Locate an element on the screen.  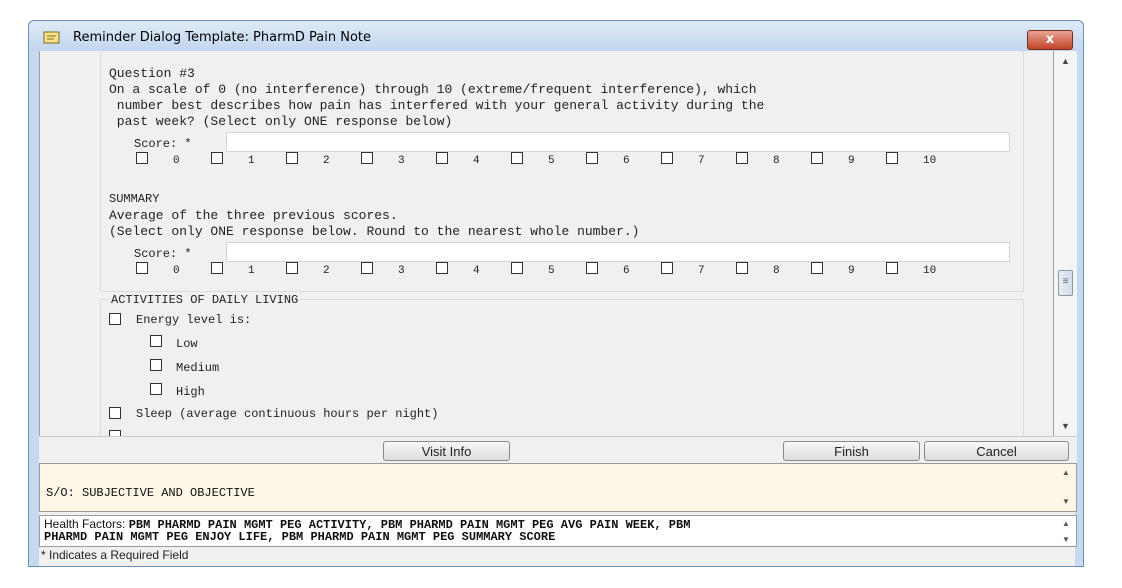
question3-option-5-checkbox is located at coordinates (517, 158).